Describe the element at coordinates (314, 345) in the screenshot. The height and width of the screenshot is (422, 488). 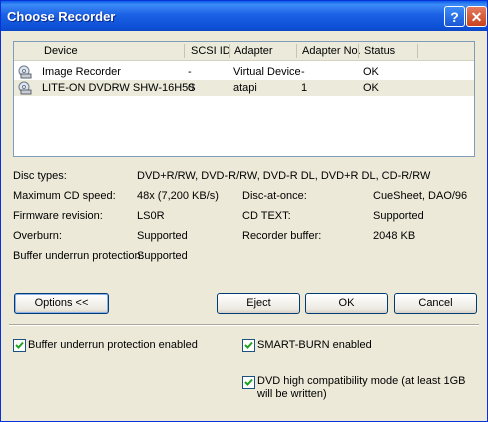
I see `smart-burn-label: SMART-BURN enabled` at that location.